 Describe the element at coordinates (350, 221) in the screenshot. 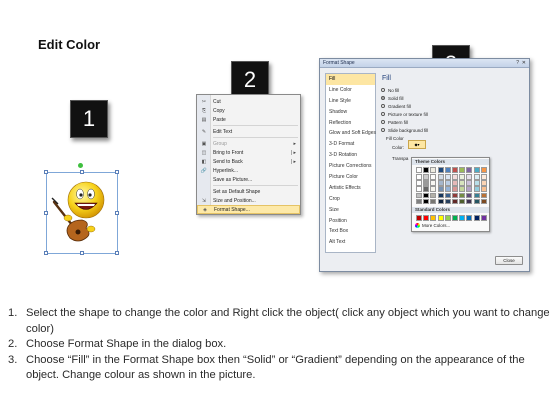

I see `category-position: Position` at that location.